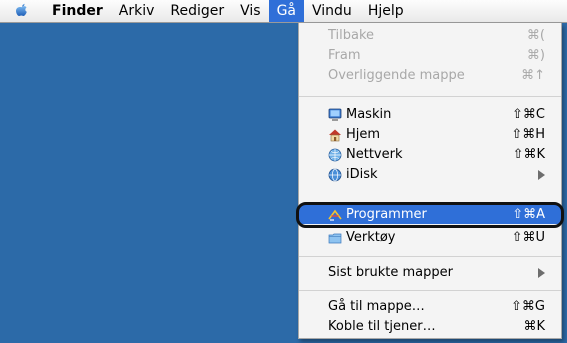 The width and height of the screenshot is (567, 343). What do you see at coordinates (430, 174) in the screenshot?
I see `menu-item-idisk: iDisk` at bounding box center [430, 174].